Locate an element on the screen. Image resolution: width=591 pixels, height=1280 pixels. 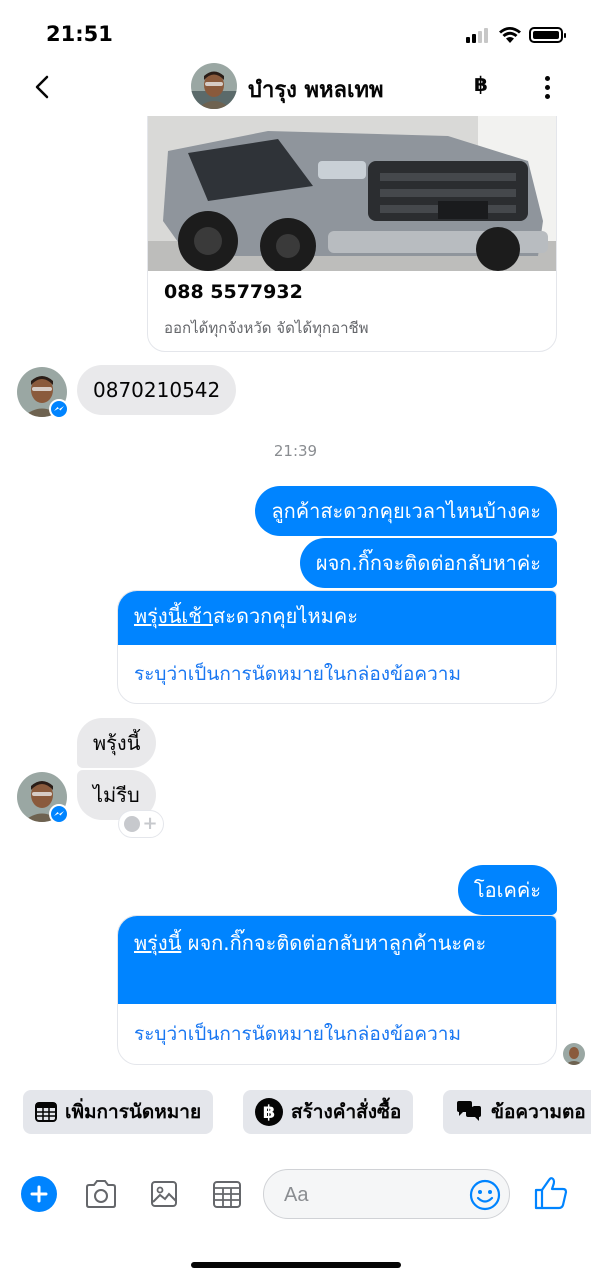
emoji-icon is located at coordinates (485, 1195).